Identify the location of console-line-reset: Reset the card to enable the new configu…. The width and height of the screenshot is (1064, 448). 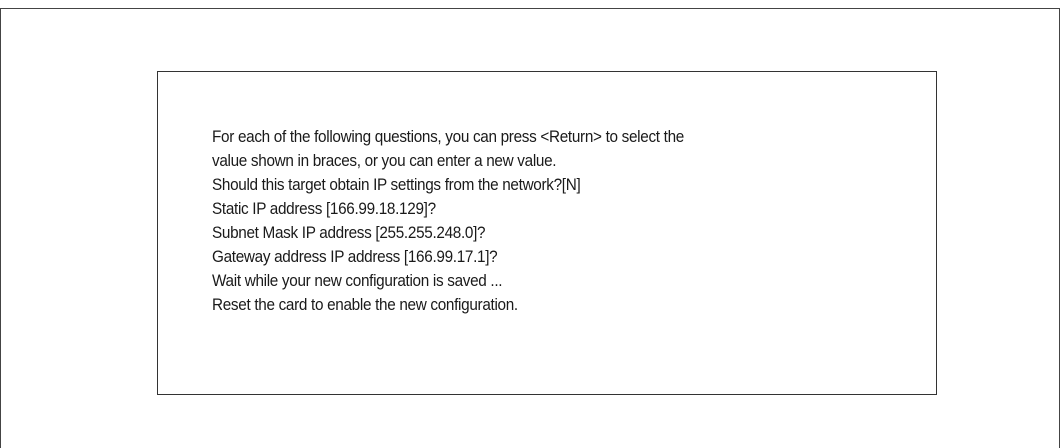
(365, 304).